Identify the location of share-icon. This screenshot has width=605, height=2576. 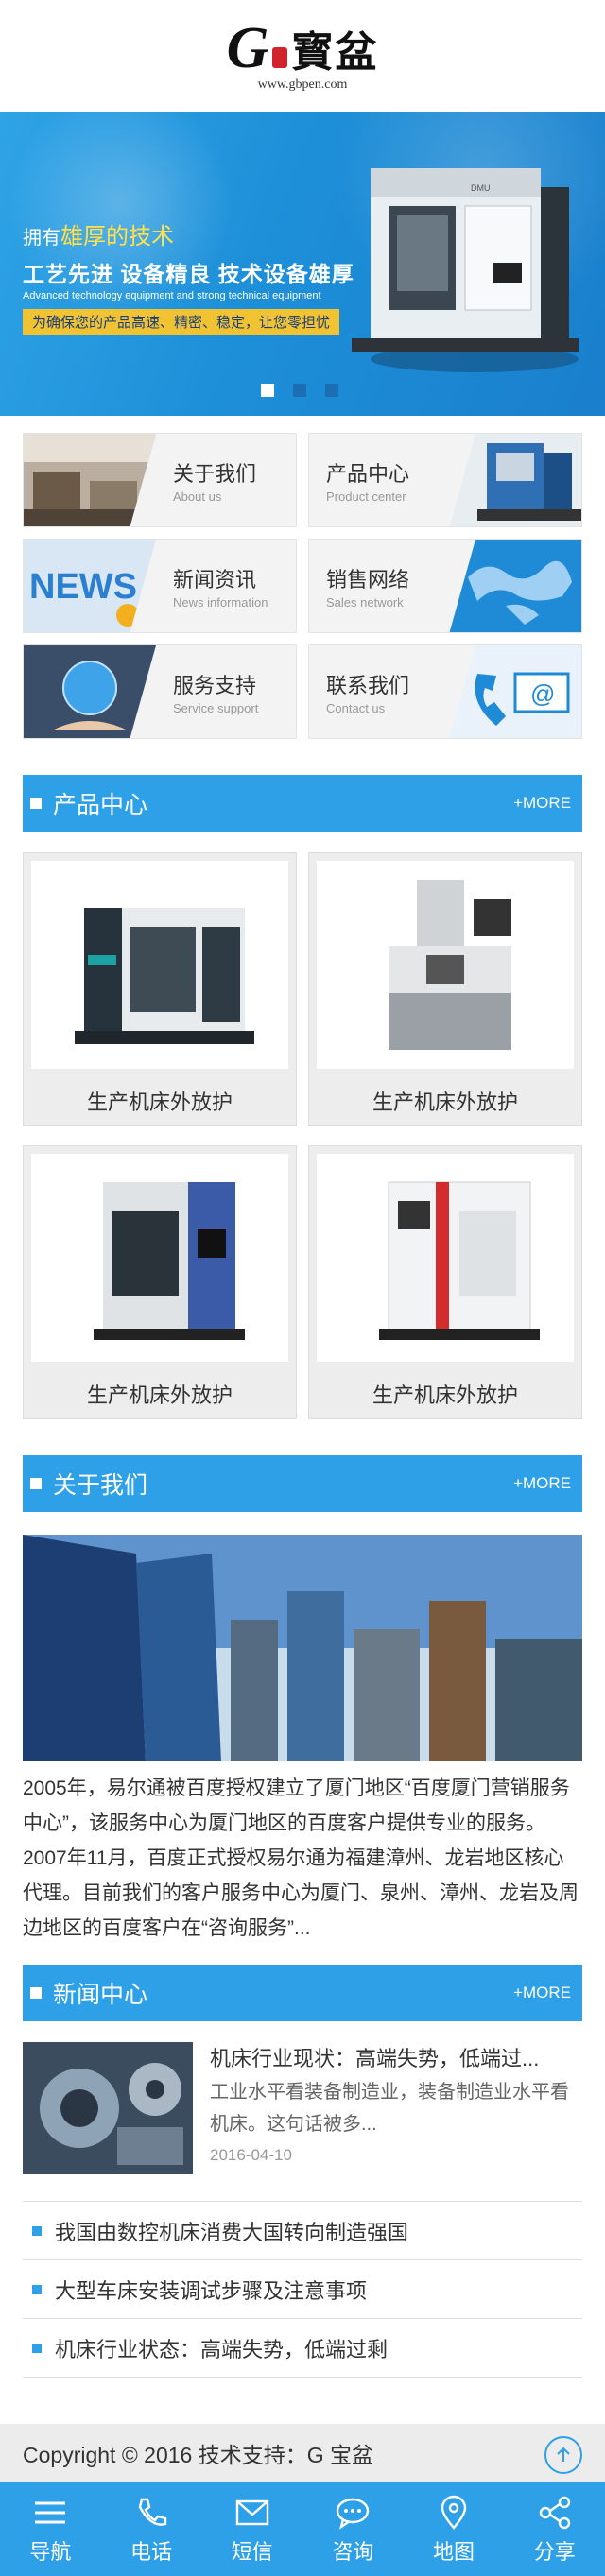
(554, 2512).